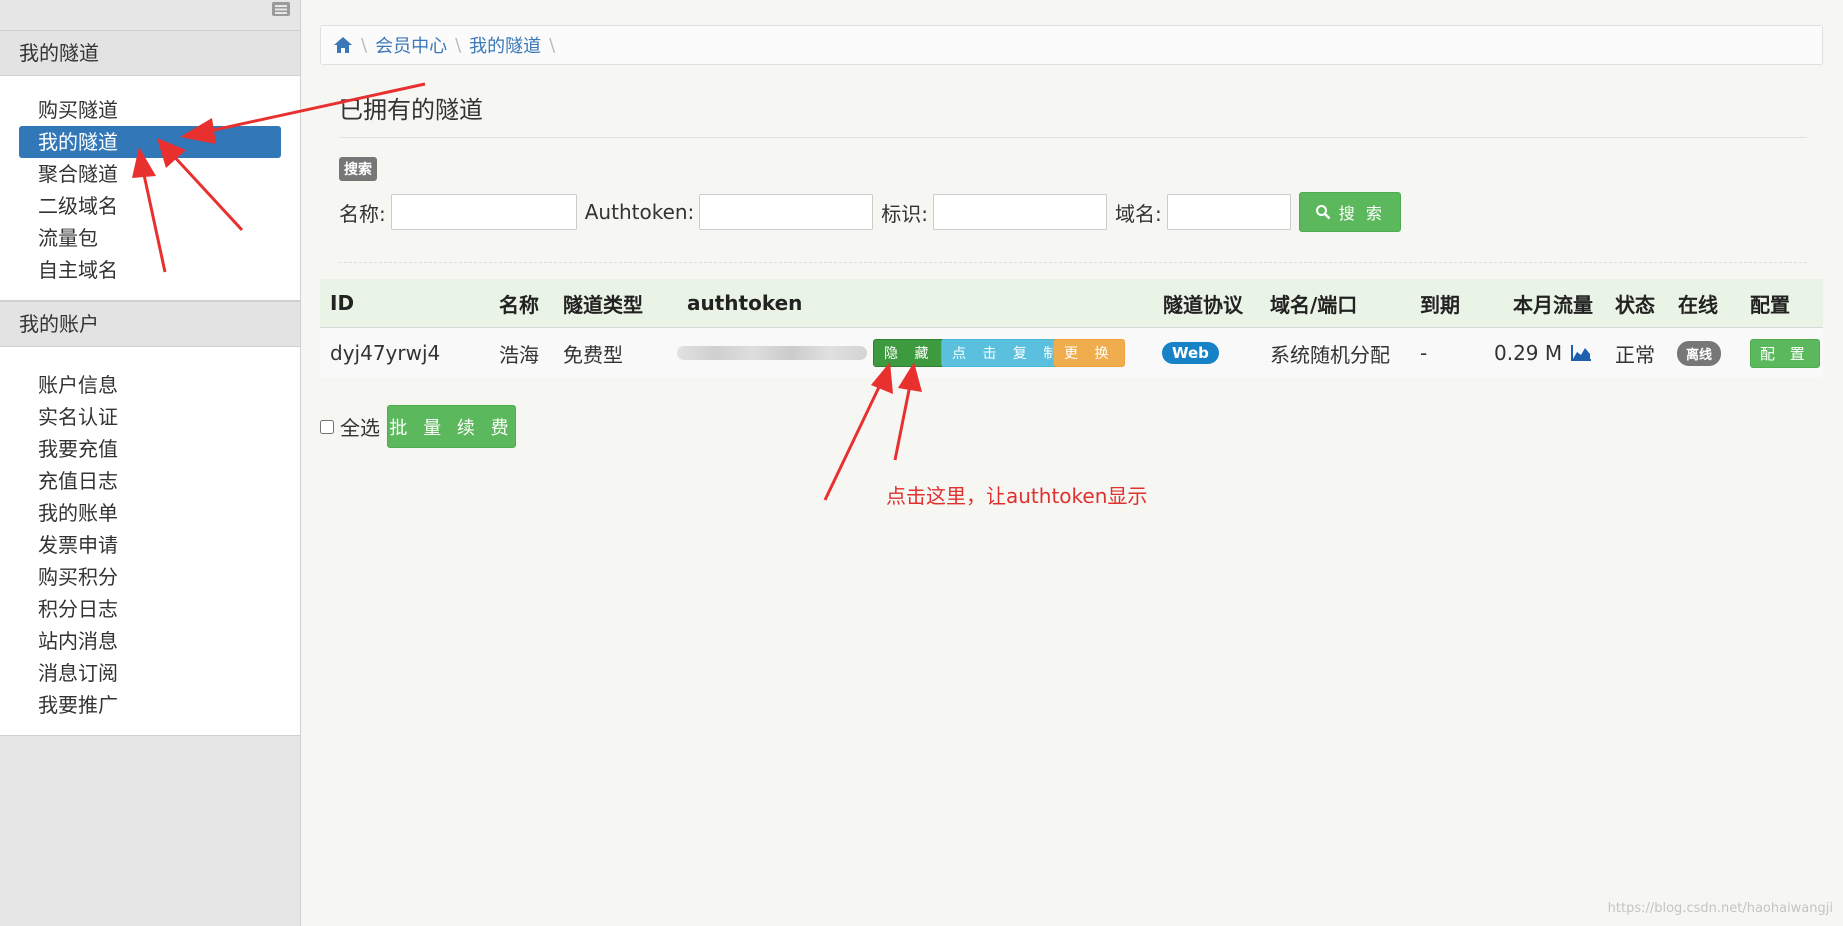  I want to click on row-type: 免费型, so click(593, 354).